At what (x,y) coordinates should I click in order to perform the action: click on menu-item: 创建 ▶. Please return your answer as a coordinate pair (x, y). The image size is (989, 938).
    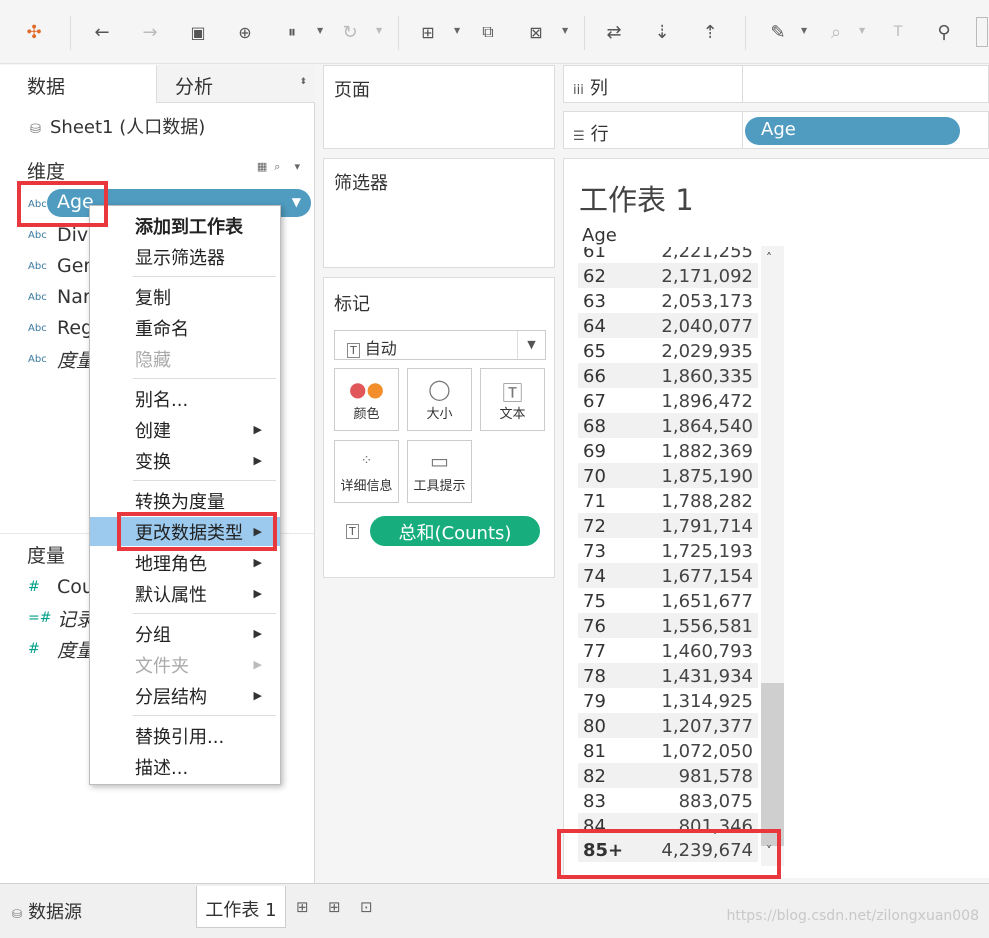
    Looking at the image, I should click on (185, 429).